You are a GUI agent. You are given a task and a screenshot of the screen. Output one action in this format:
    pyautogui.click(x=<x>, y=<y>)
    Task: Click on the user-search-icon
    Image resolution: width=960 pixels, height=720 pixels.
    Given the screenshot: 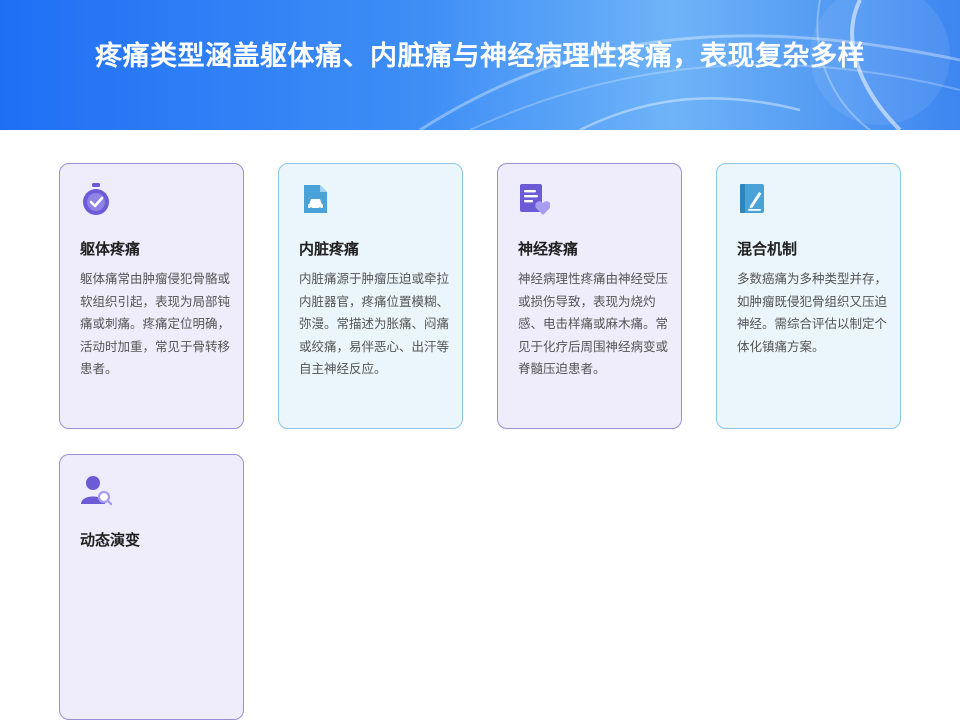 What is the action you would take?
    pyautogui.click(x=96, y=491)
    